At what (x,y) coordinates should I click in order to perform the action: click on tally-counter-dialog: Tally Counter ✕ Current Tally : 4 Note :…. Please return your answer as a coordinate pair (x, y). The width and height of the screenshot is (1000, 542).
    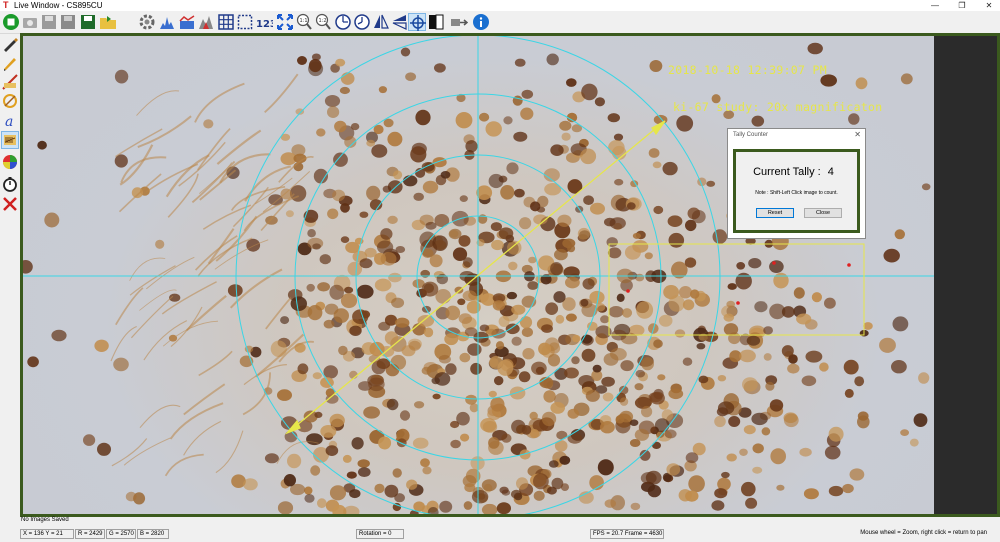
    Looking at the image, I should click on (796, 183).